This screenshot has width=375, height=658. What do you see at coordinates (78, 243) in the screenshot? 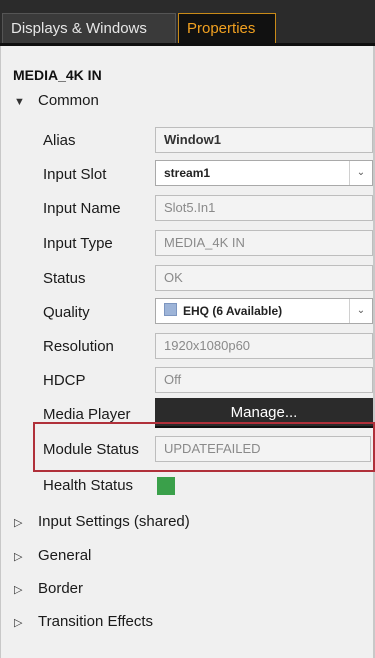
I see `input-type-label: Input Type` at bounding box center [78, 243].